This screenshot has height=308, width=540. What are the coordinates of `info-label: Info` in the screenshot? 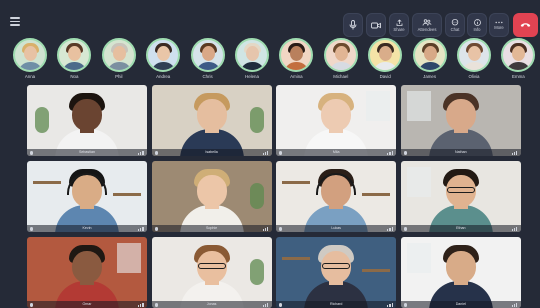 It's located at (477, 29).